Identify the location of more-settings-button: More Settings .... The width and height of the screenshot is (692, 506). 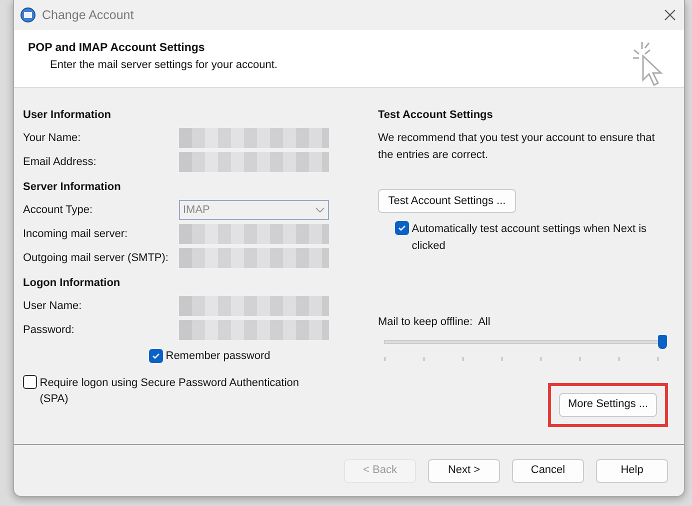
(608, 404).